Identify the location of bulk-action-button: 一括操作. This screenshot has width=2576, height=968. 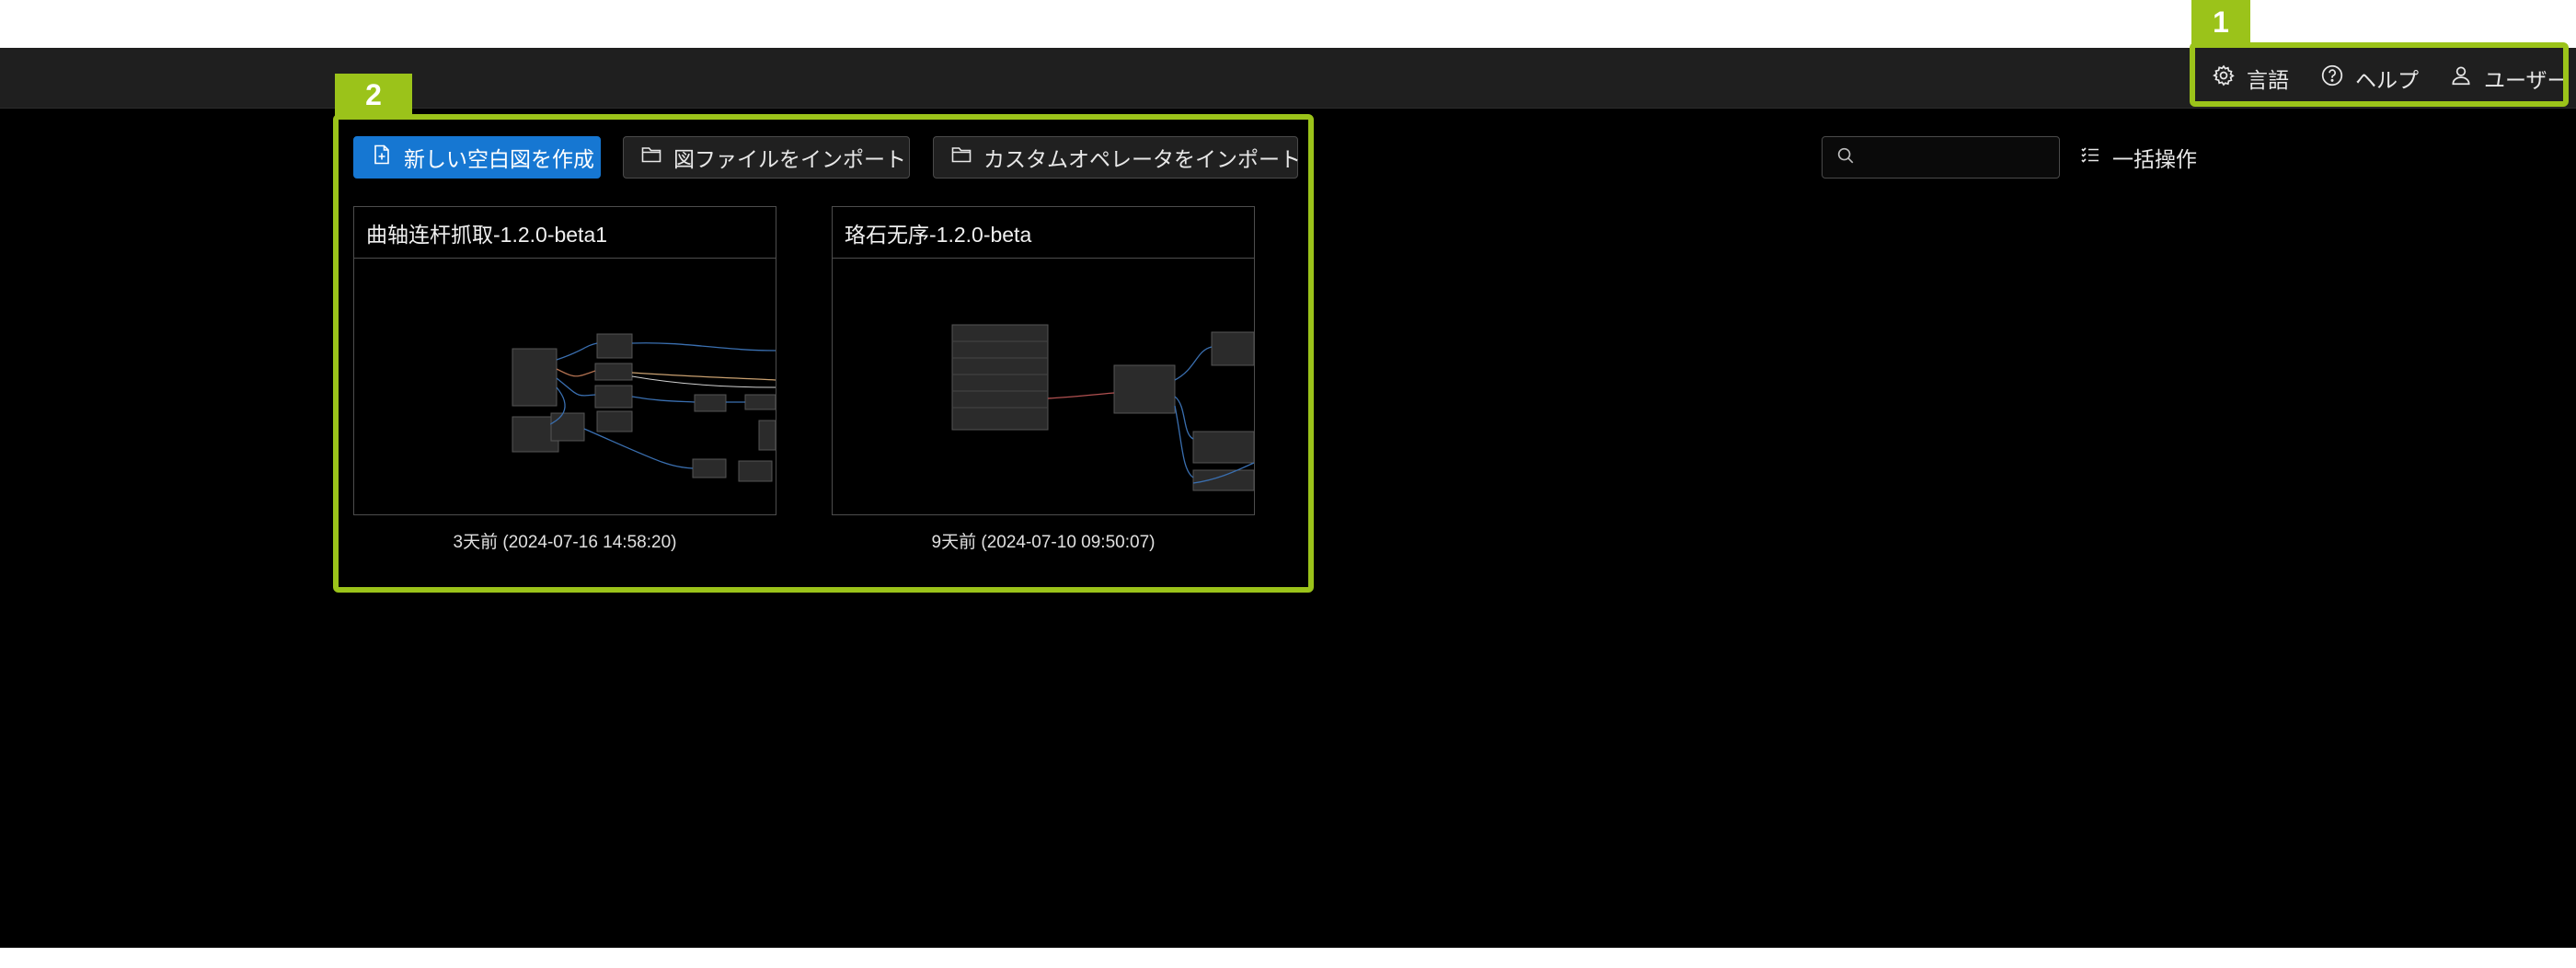
(2138, 157).